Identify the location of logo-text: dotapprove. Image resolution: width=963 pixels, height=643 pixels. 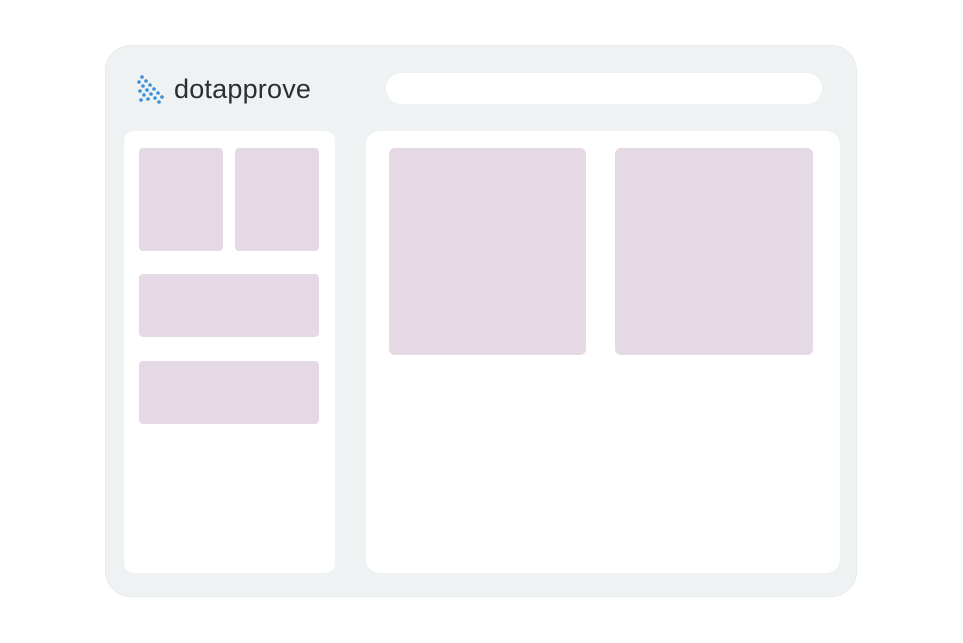
(243, 88).